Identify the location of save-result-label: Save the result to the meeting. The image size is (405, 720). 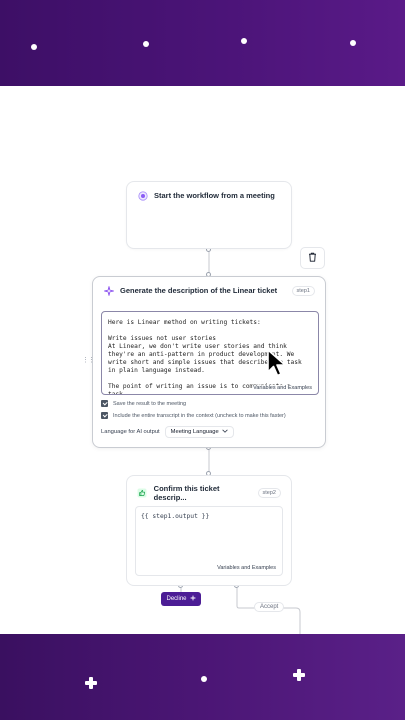
(150, 403).